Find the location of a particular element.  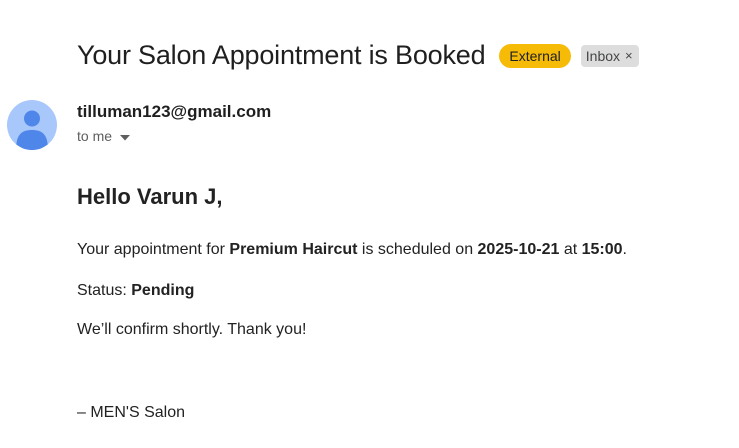

recipient-details-toggle: to me is located at coordinates (104, 136).